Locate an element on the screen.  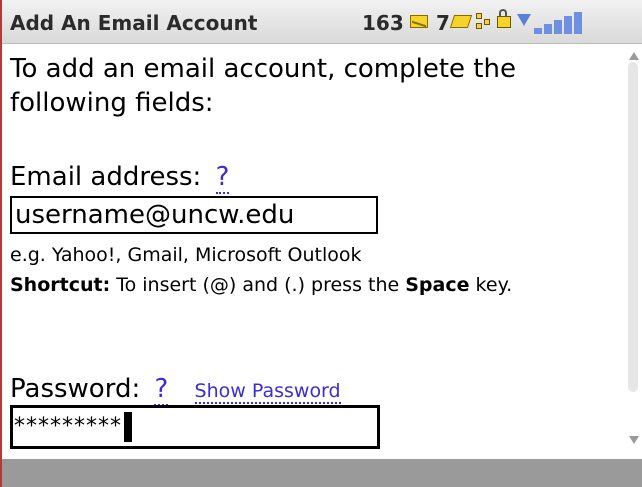
signal-strength-icon is located at coordinates (564, 22).